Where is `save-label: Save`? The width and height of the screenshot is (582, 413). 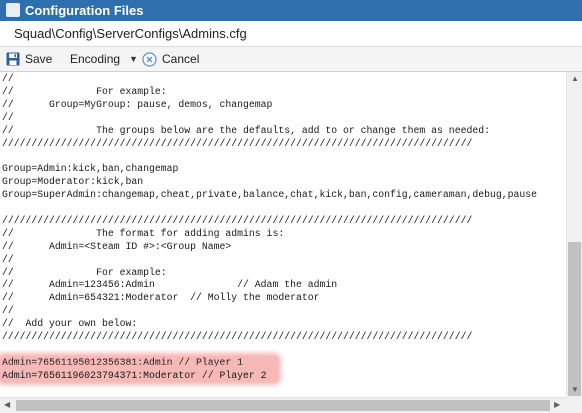
save-label: Save is located at coordinates (39, 59).